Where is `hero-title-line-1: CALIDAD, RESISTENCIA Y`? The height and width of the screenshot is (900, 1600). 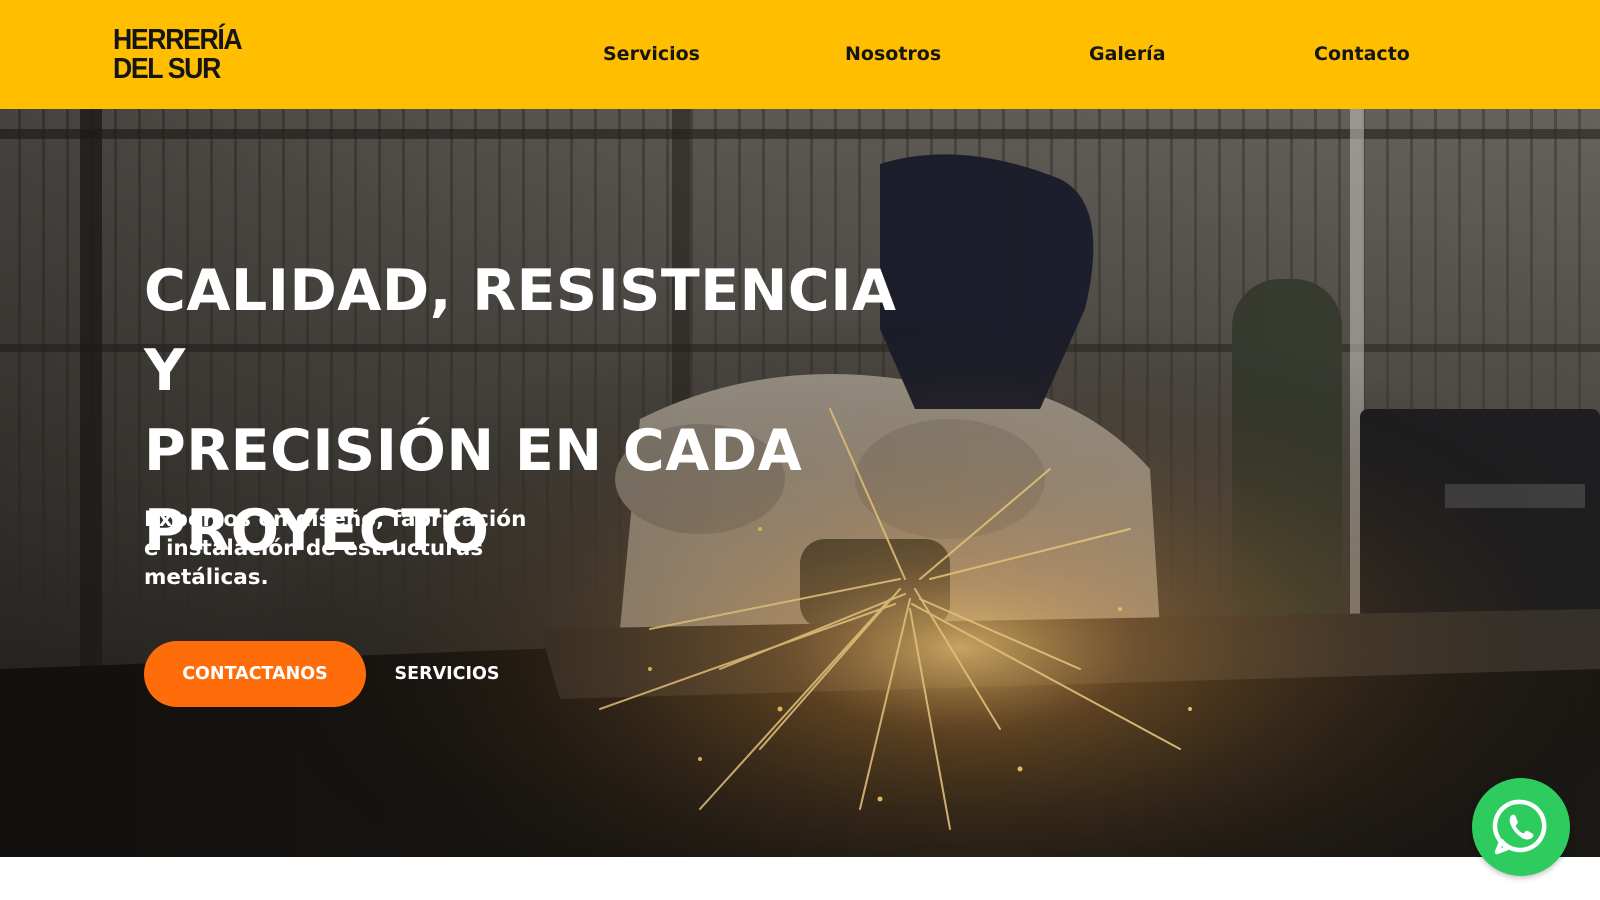
hero-title-line-1: CALIDAD, RESISTENCIA Y is located at coordinates (520, 331).